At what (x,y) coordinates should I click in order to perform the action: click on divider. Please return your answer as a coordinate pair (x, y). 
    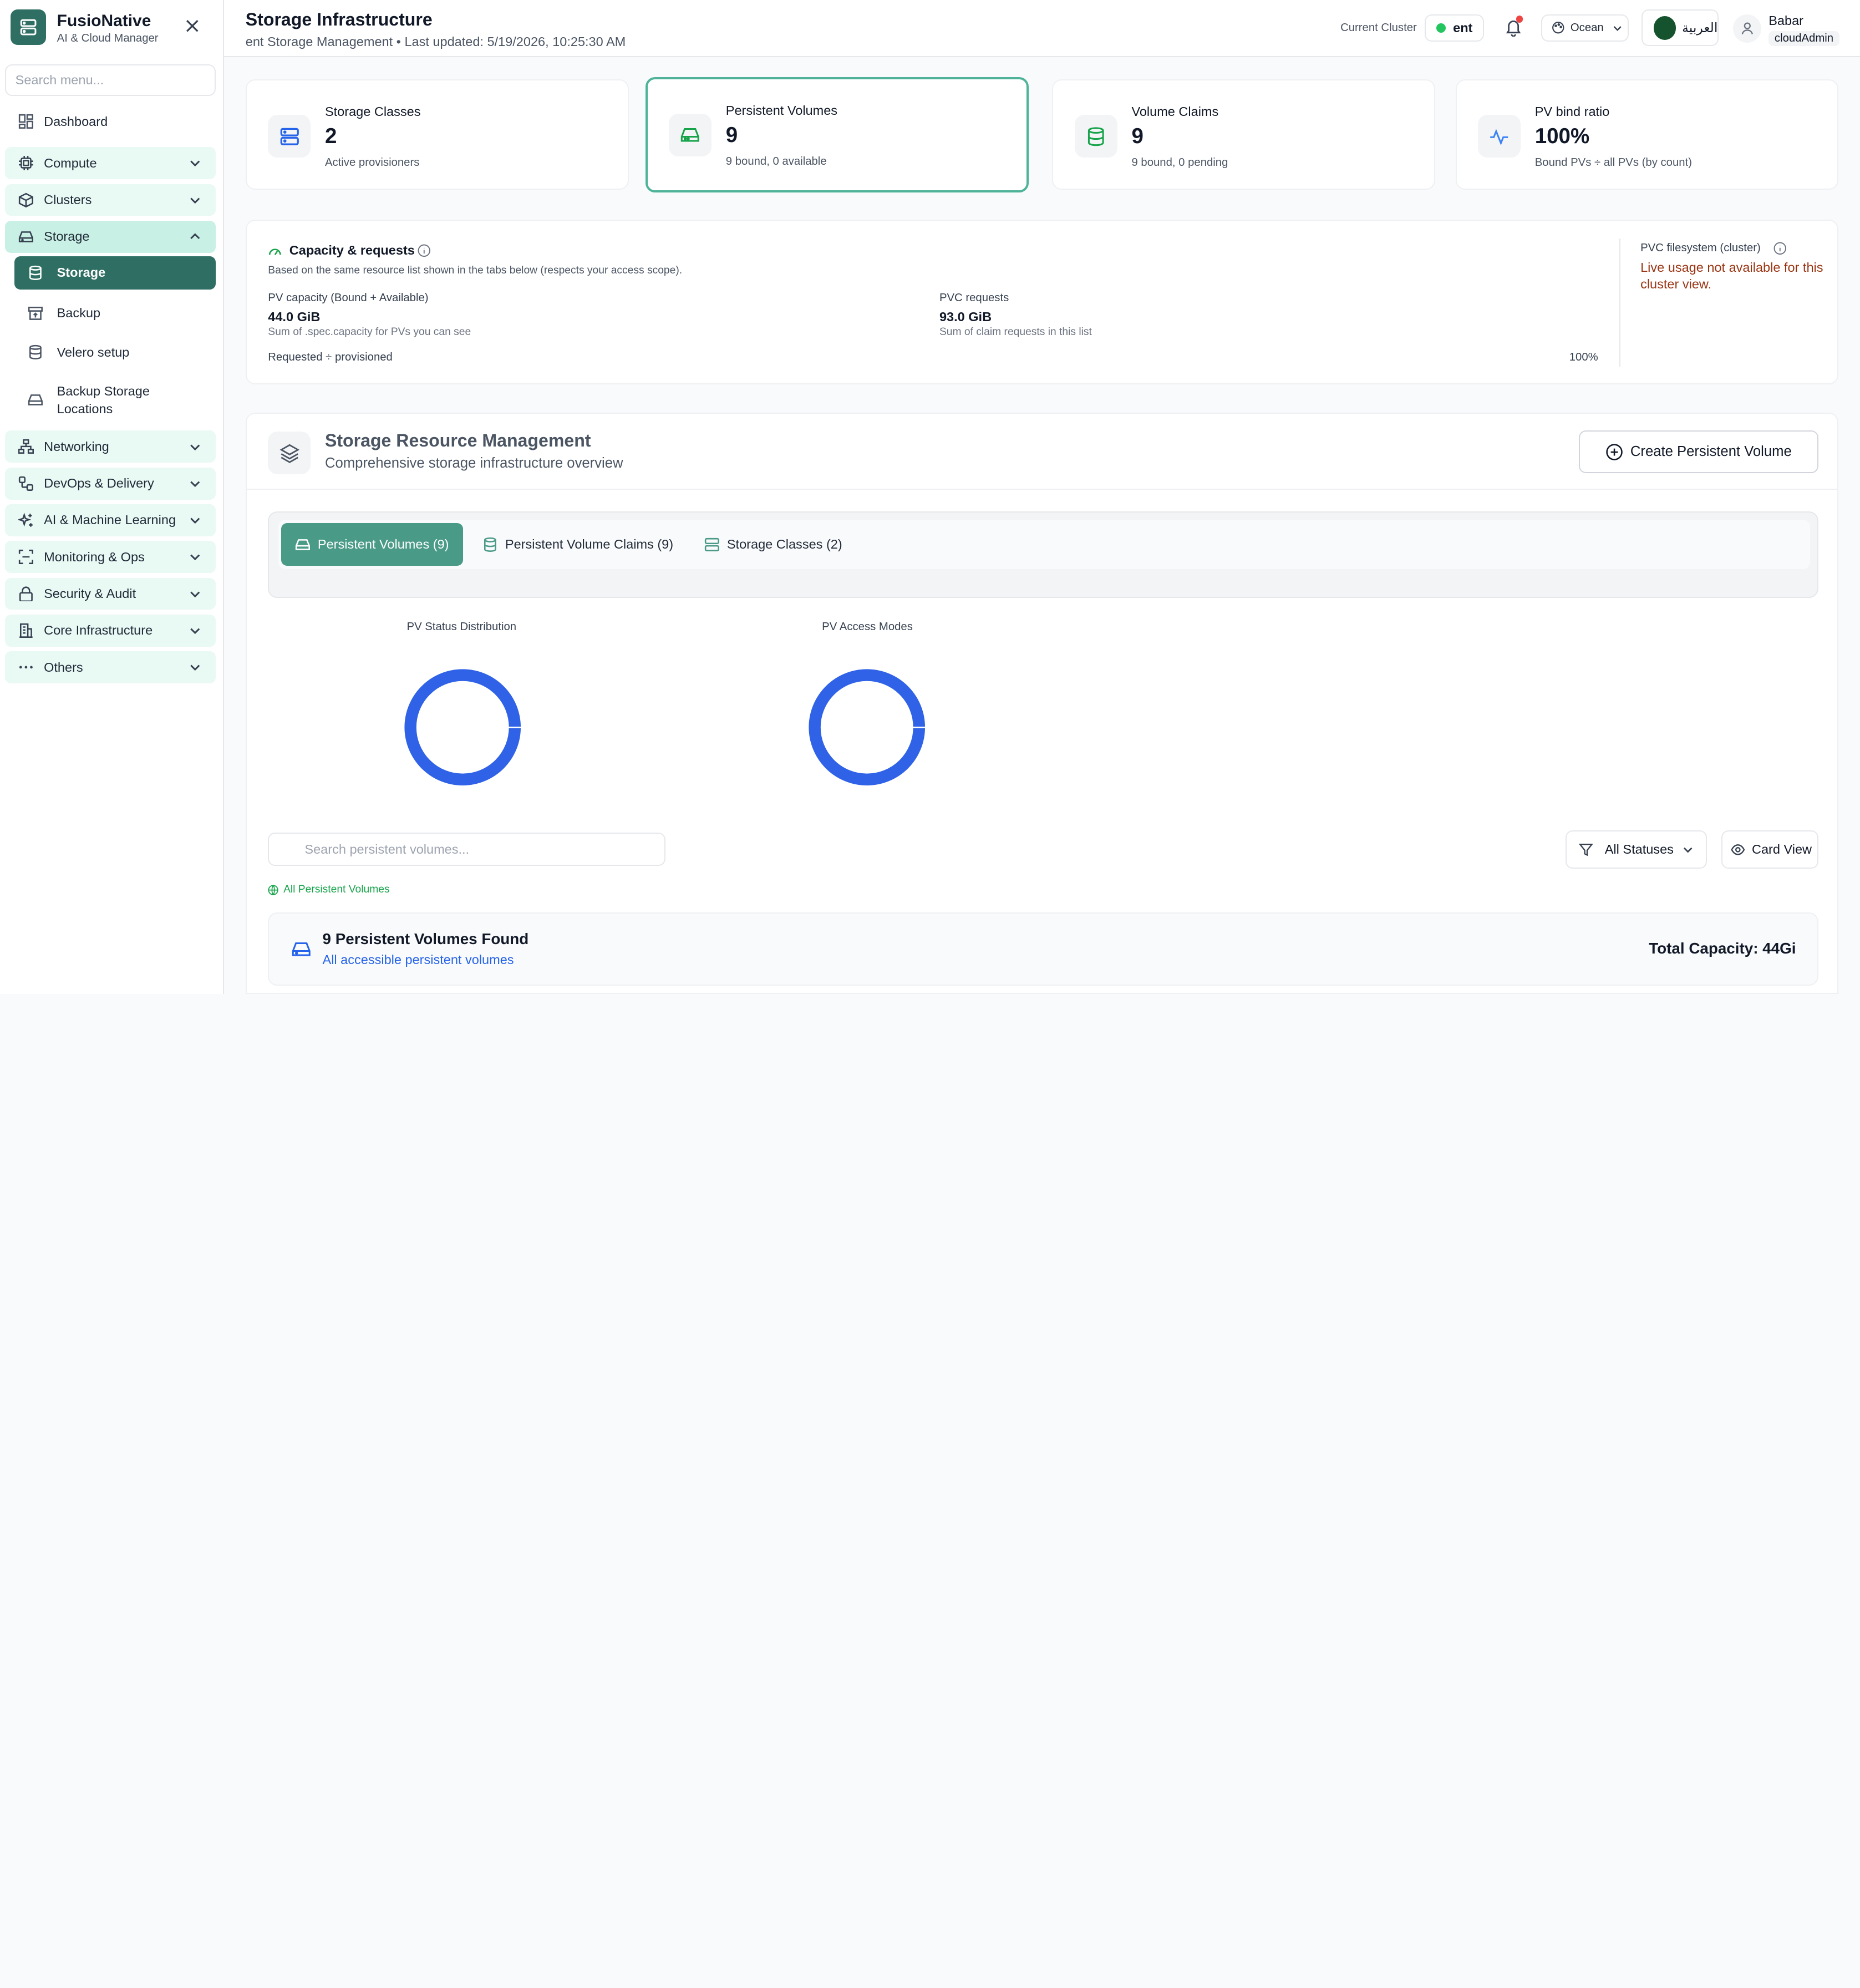
    Looking at the image, I should click on (1619, 302).